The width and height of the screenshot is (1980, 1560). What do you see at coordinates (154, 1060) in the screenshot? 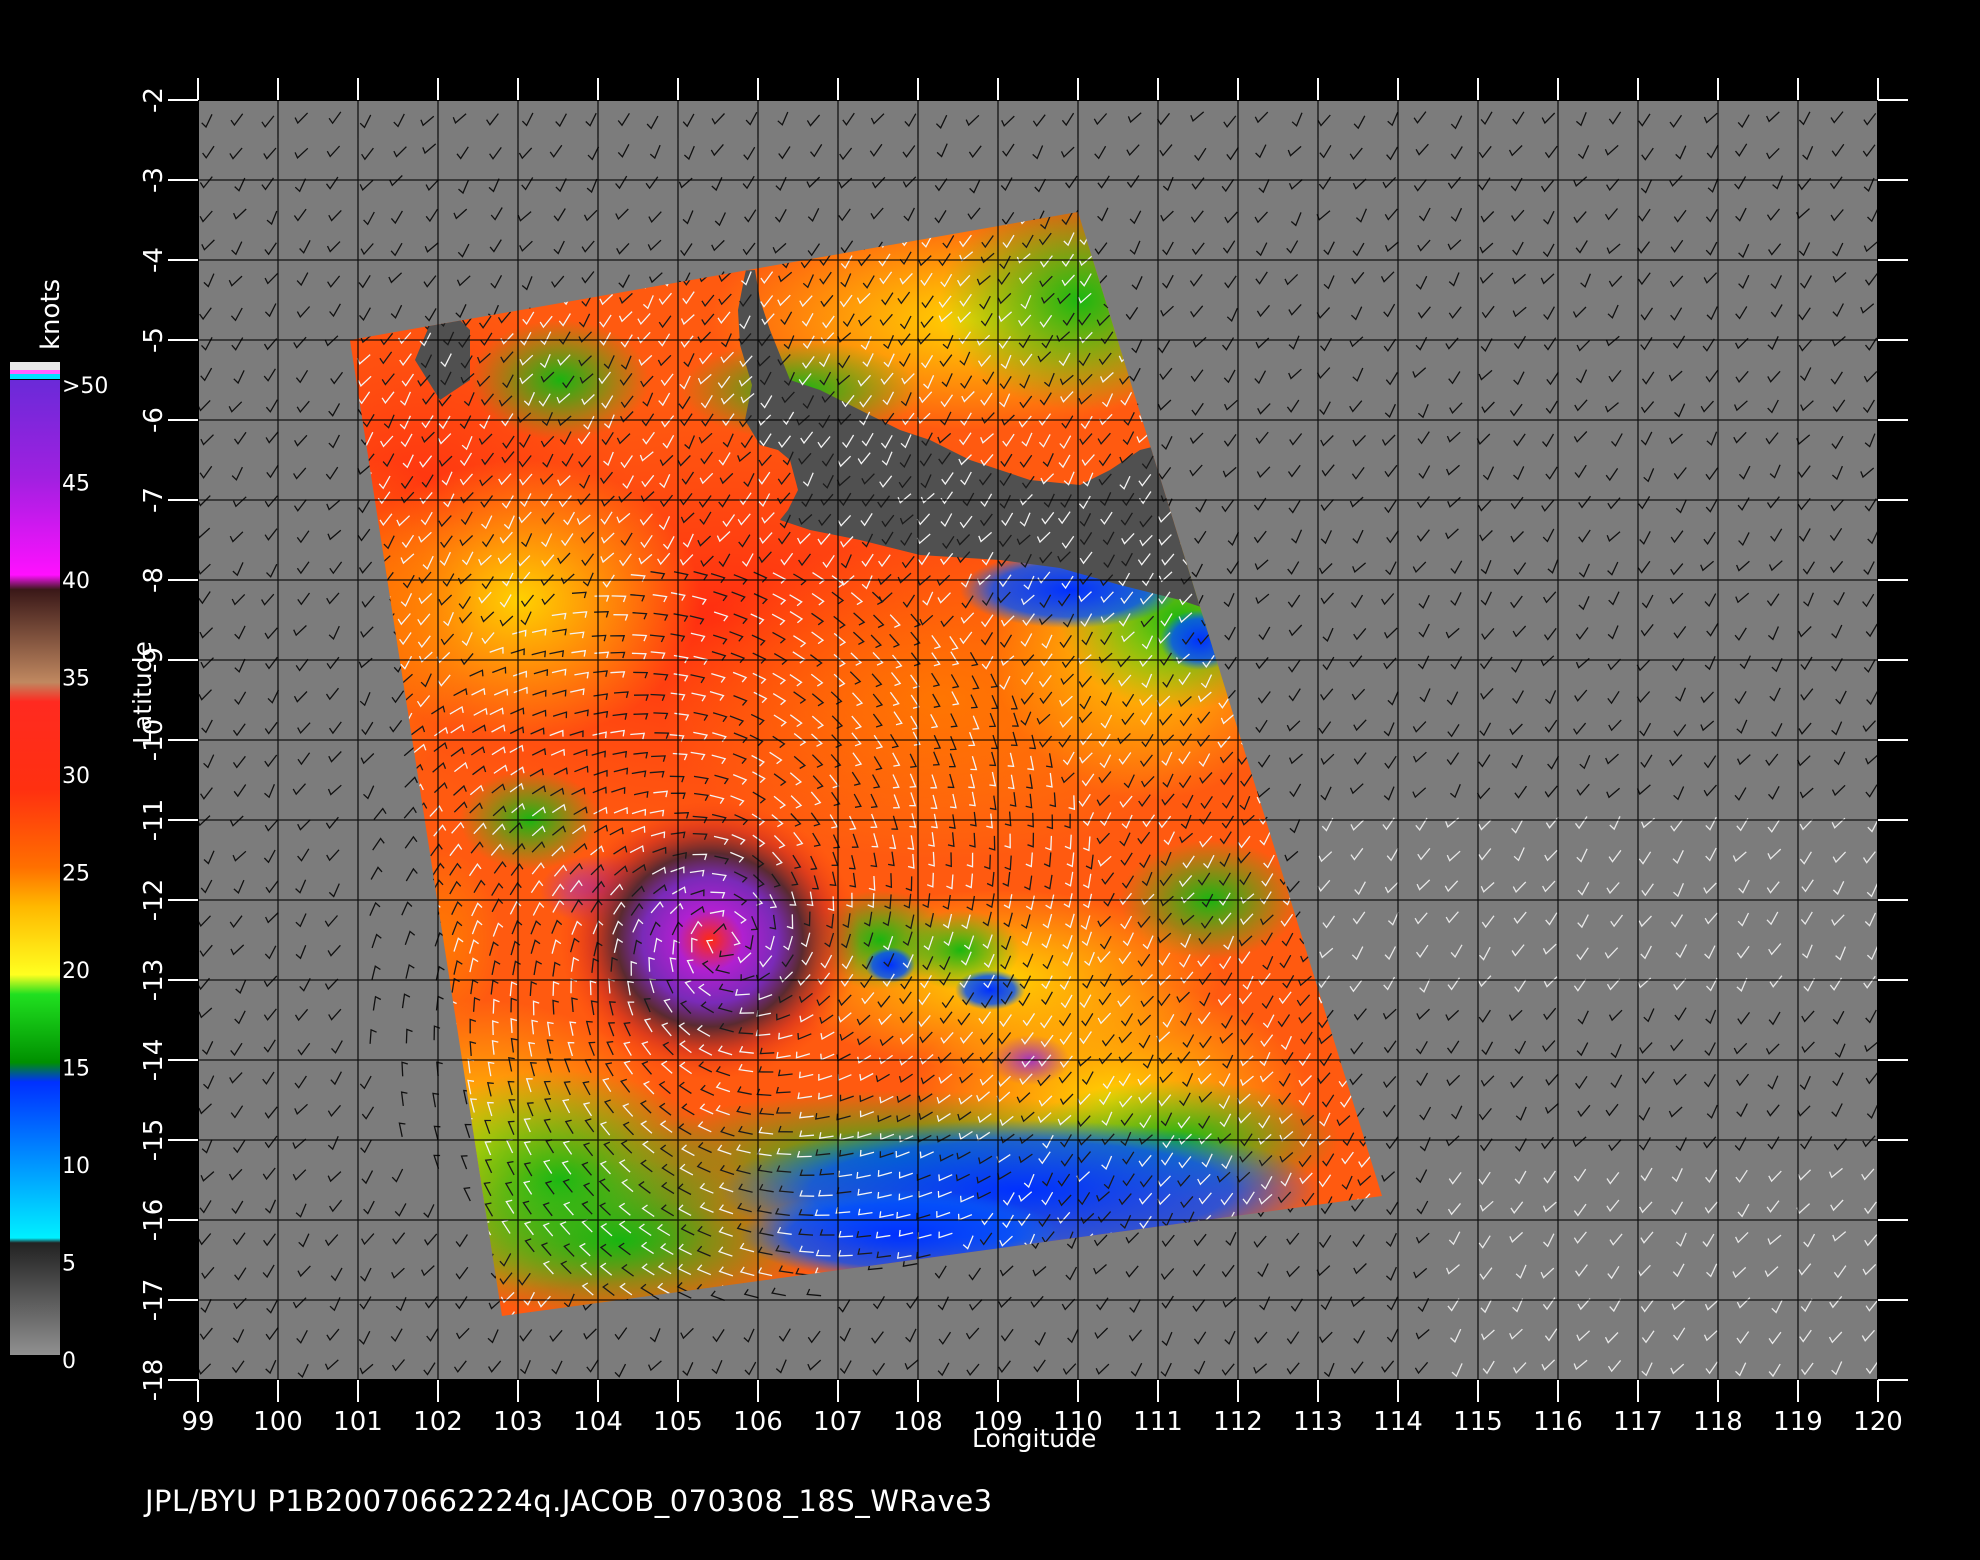
I see `lat-tick-label: -14` at bounding box center [154, 1060].